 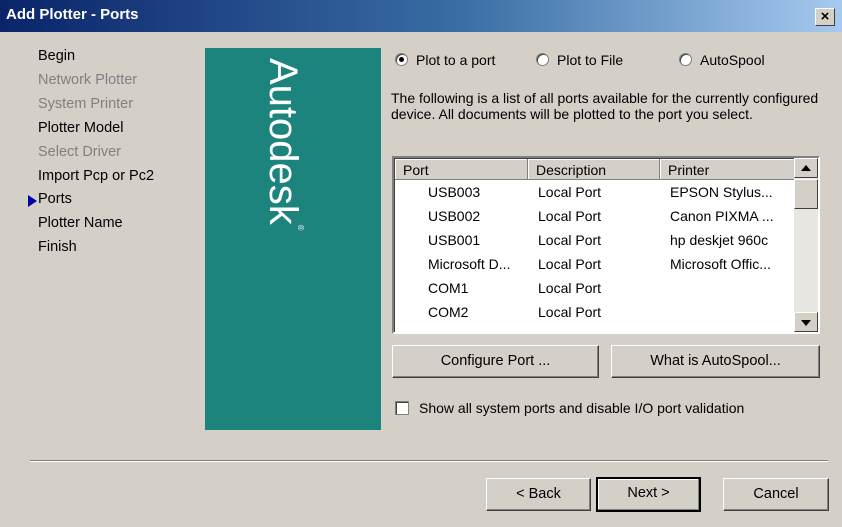 I want to click on radio-selected-icon, so click(x=401, y=59).